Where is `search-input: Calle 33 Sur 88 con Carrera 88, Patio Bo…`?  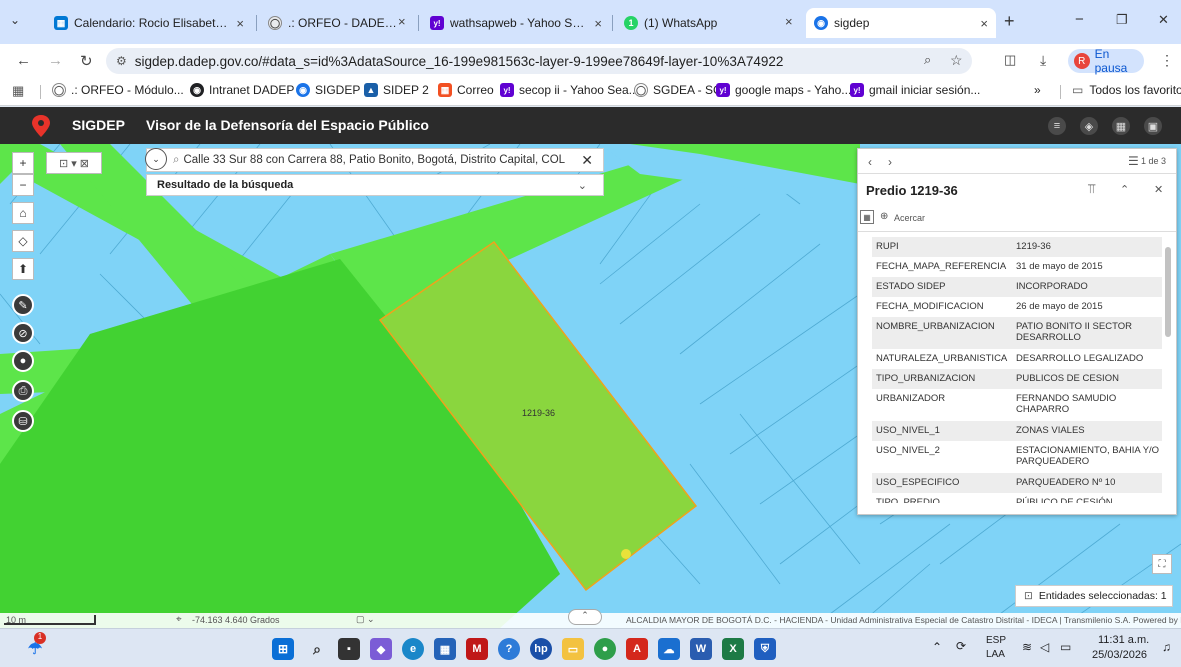
search-input: Calle 33 Sur 88 con Carrera 88, Patio Bo… is located at coordinates (382, 160).